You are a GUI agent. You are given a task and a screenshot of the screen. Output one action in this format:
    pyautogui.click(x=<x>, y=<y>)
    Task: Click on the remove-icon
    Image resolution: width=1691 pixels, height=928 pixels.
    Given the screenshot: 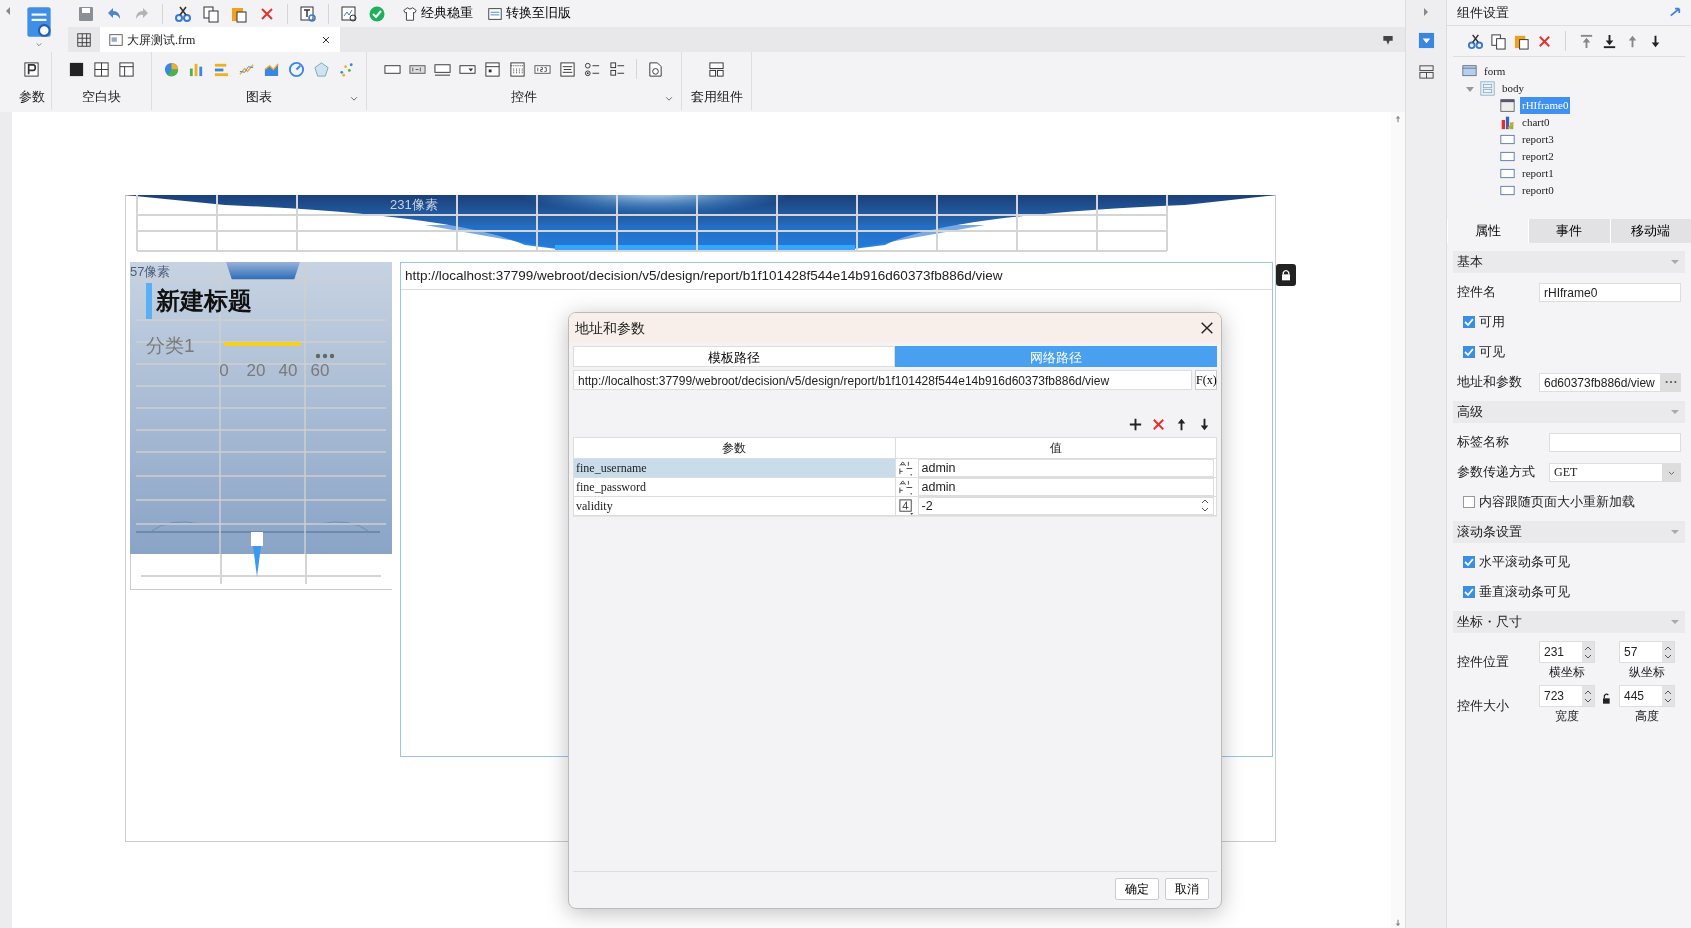 What is the action you would take?
    pyautogui.click(x=1158, y=424)
    